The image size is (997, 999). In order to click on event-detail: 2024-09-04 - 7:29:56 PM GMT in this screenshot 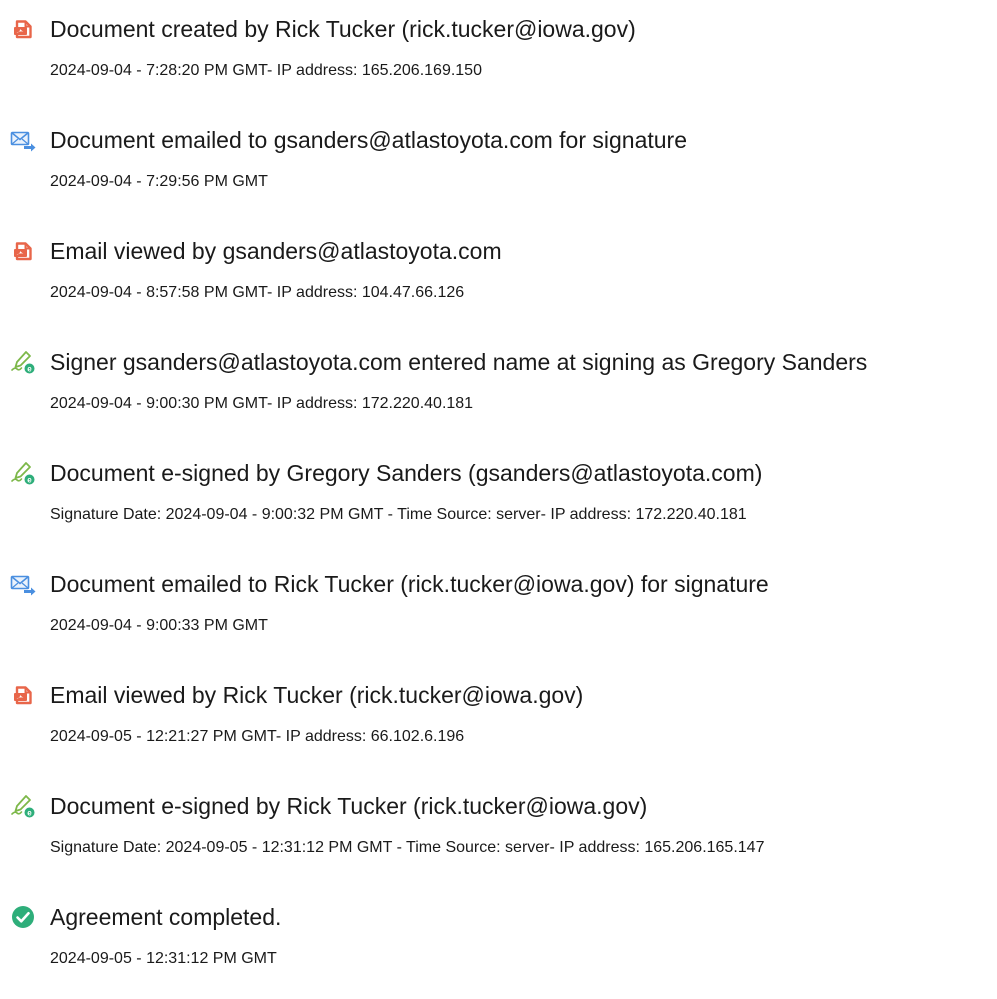, I will do `click(159, 181)`.